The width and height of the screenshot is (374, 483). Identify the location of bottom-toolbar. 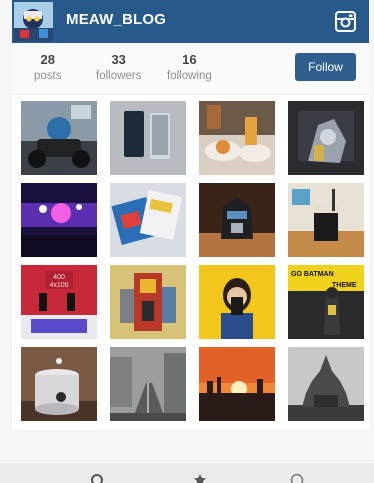
(187, 473).